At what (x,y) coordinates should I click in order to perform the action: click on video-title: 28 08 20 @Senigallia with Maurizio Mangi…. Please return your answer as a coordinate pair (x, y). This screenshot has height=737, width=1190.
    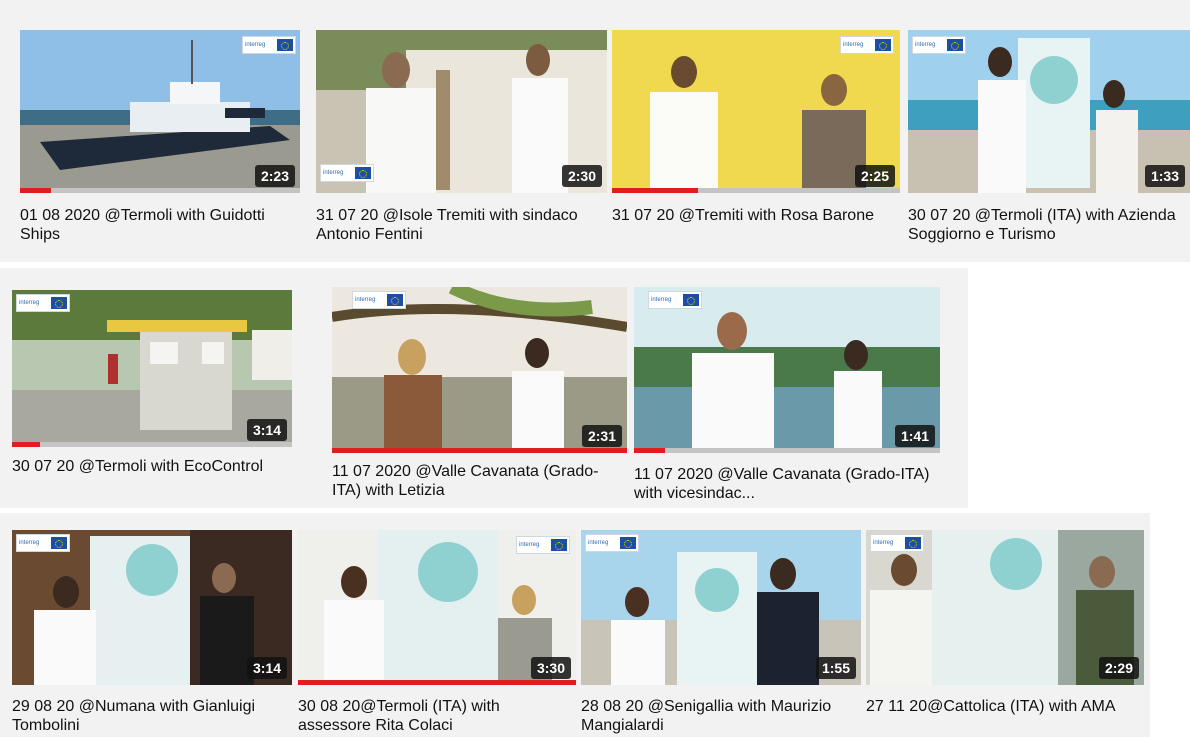
    Looking at the image, I should click on (718, 717).